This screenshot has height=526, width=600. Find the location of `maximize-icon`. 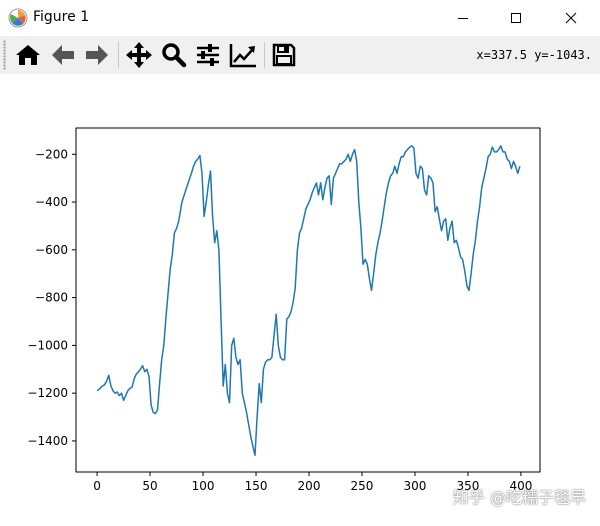

maximize-icon is located at coordinates (516, 18).